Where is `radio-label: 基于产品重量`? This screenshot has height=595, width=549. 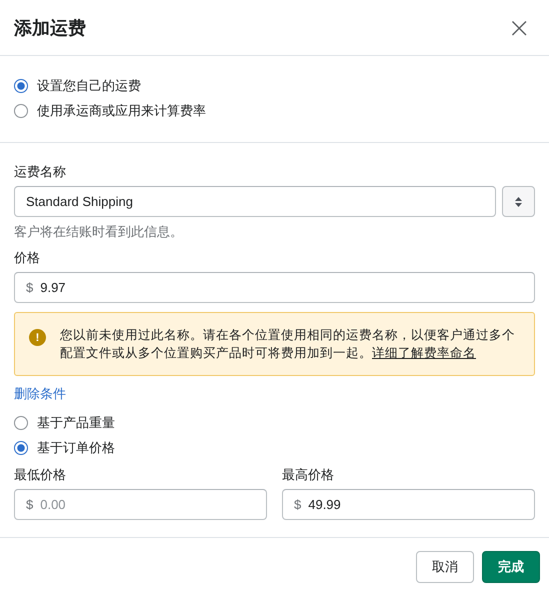 radio-label: 基于产品重量 is located at coordinates (76, 423).